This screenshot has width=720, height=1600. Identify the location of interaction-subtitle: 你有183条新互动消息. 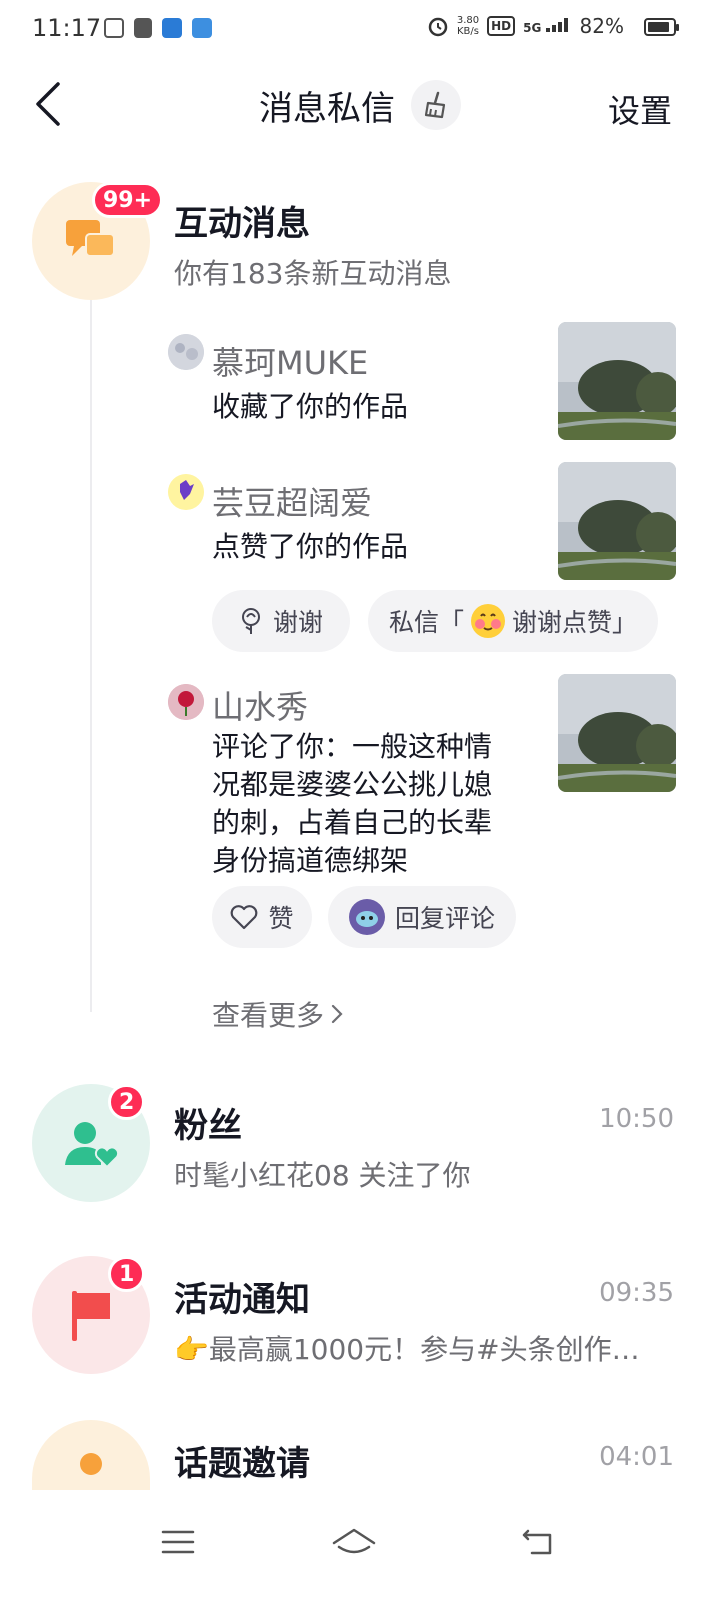
(313, 273).